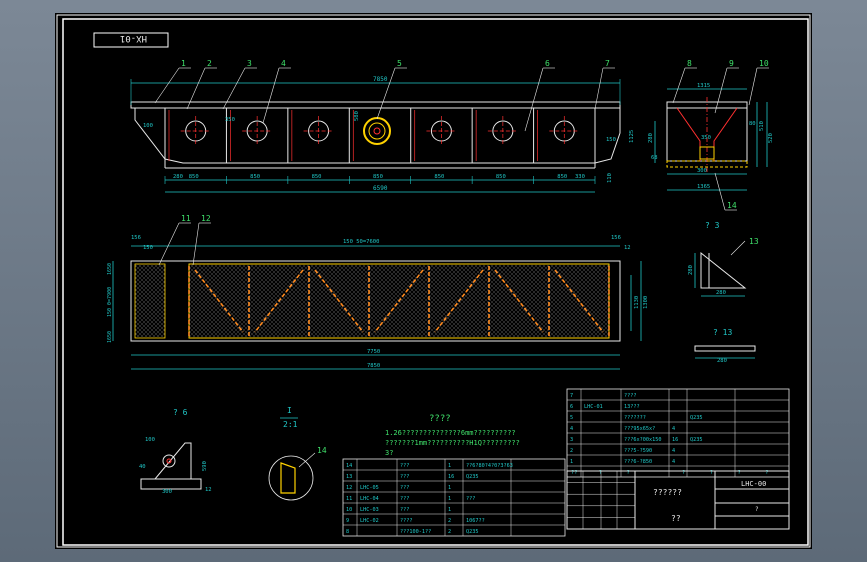 This screenshot has width=867, height=562. What do you see at coordinates (638, 451) in the screenshot?
I see `cell-name: ???5-?590` at bounding box center [638, 451].